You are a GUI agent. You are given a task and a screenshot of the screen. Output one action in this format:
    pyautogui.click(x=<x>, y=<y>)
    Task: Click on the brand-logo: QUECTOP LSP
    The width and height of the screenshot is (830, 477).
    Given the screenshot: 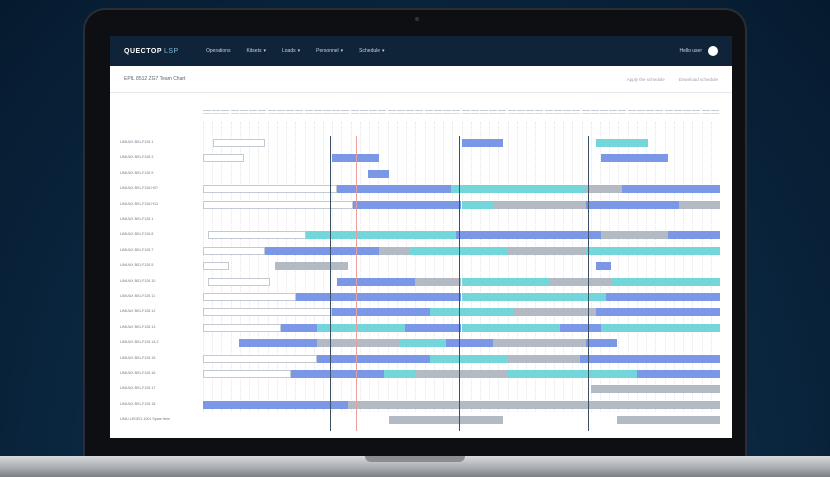 What is the action you would take?
    pyautogui.click(x=165, y=51)
    